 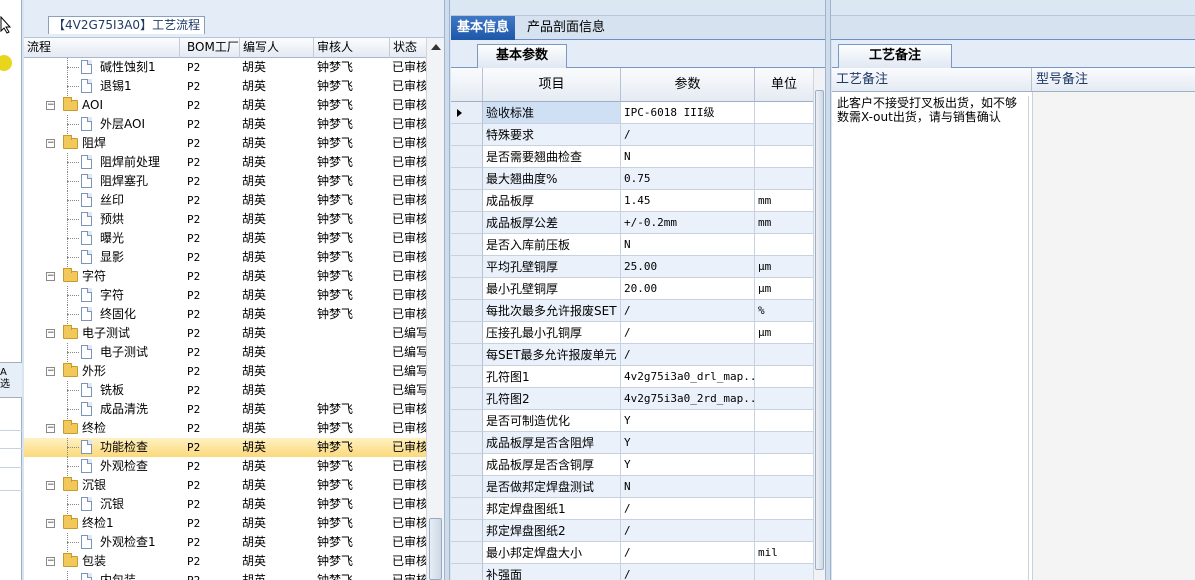 I want to click on scroll-thumb, so click(x=435, y=549).